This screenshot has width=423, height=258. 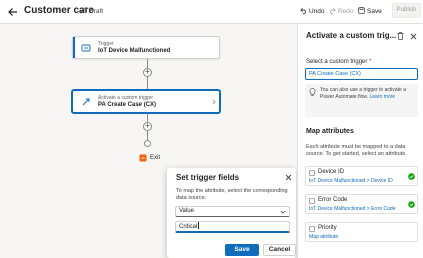 What do you see at coordinates (400, 36) in the screenshot?
I see `trash-icon` at bounding box center [400, 36].